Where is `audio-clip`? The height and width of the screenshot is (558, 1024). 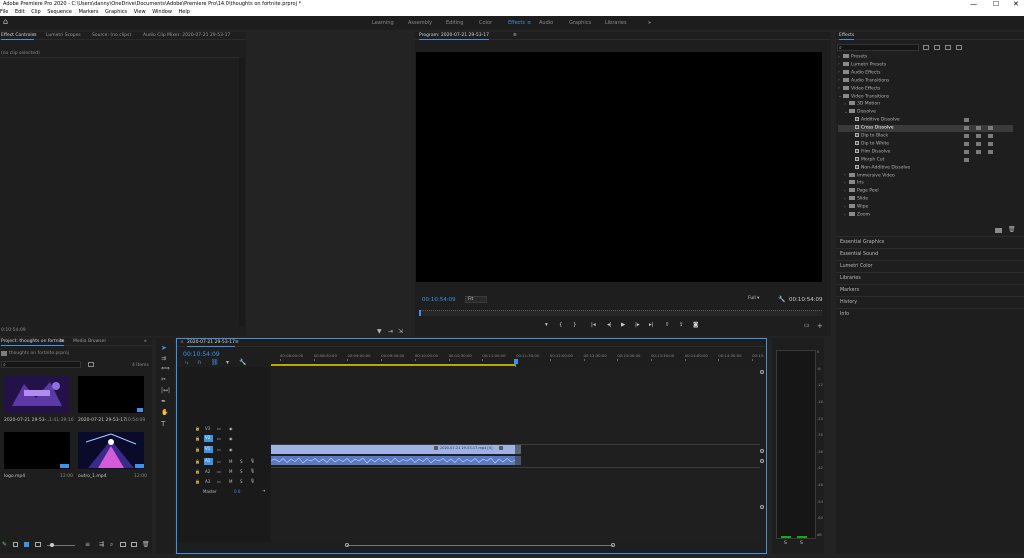 audio-clip is located at coordinates (393, 460).